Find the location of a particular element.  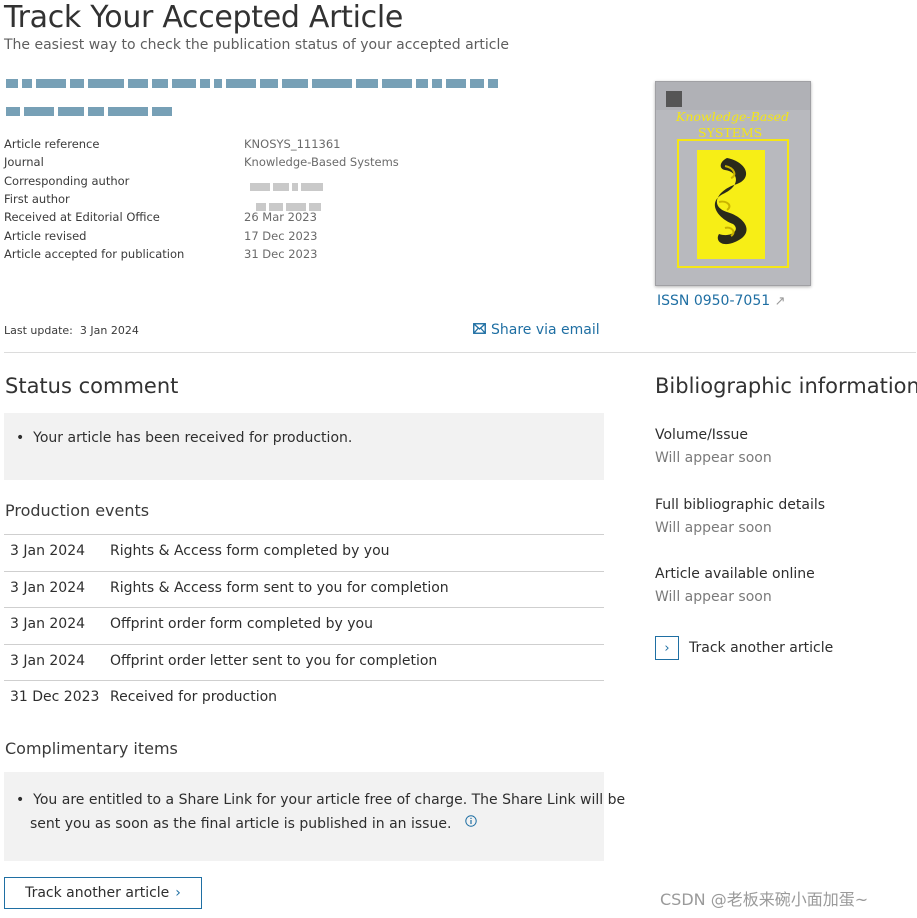

status-comment-heading: Status comment is located at coordinates (92, 386).